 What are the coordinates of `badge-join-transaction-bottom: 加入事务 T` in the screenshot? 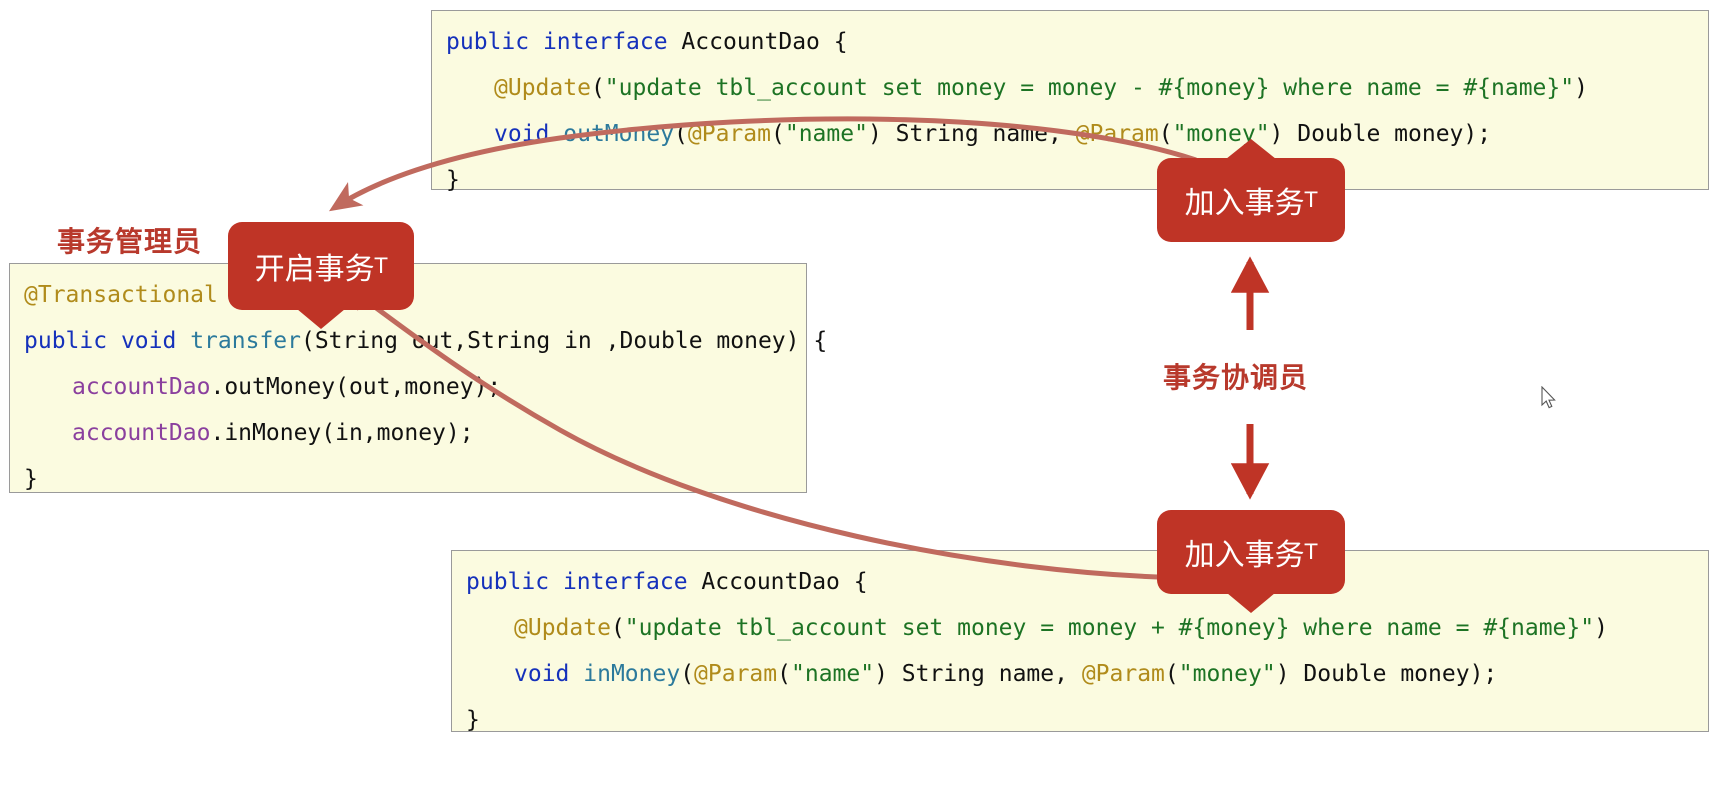 It's located at (1251, 561).